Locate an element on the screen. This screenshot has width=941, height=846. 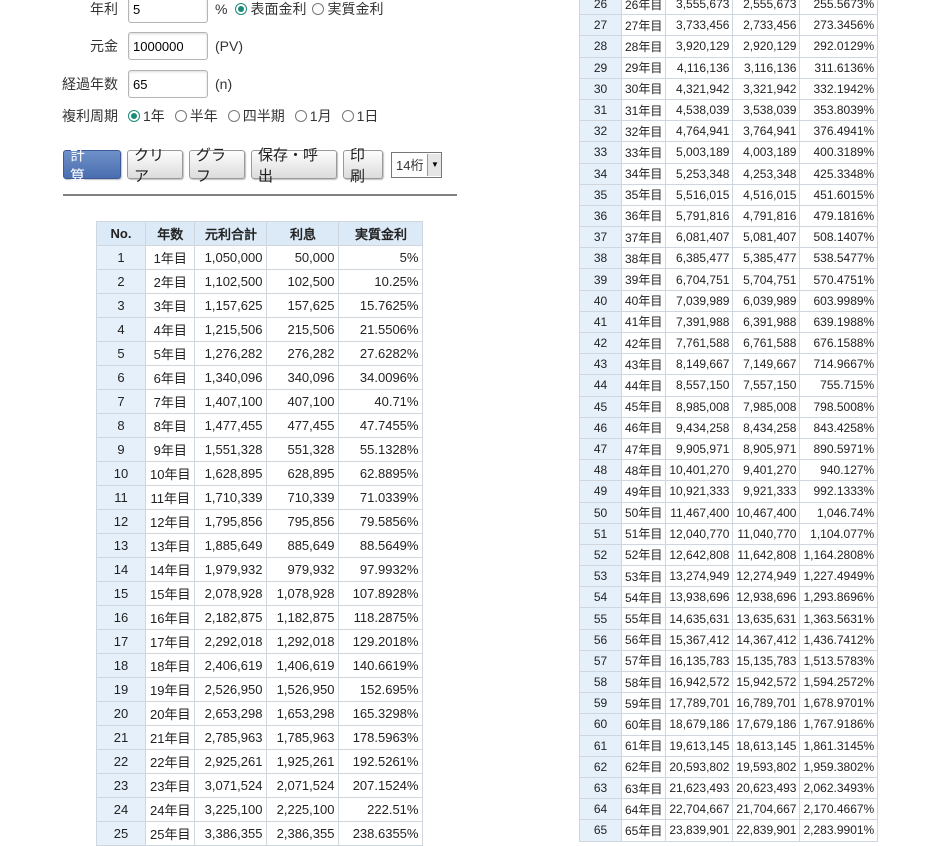
cell-interest: 21,704,667 is located at coordinates (766, 809).